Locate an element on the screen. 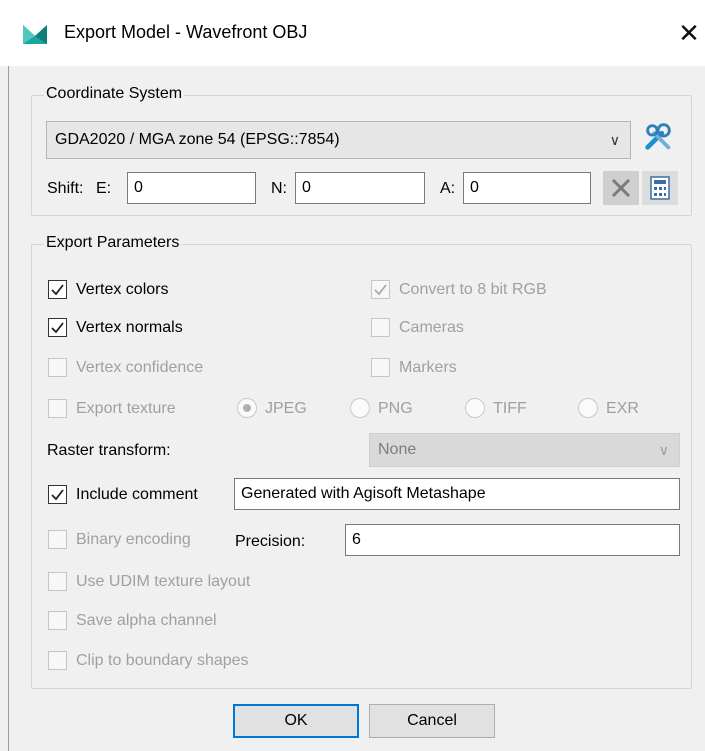 This screenshot has height=751, width=705. png-label: PNG is located at coordinates (395, 408).